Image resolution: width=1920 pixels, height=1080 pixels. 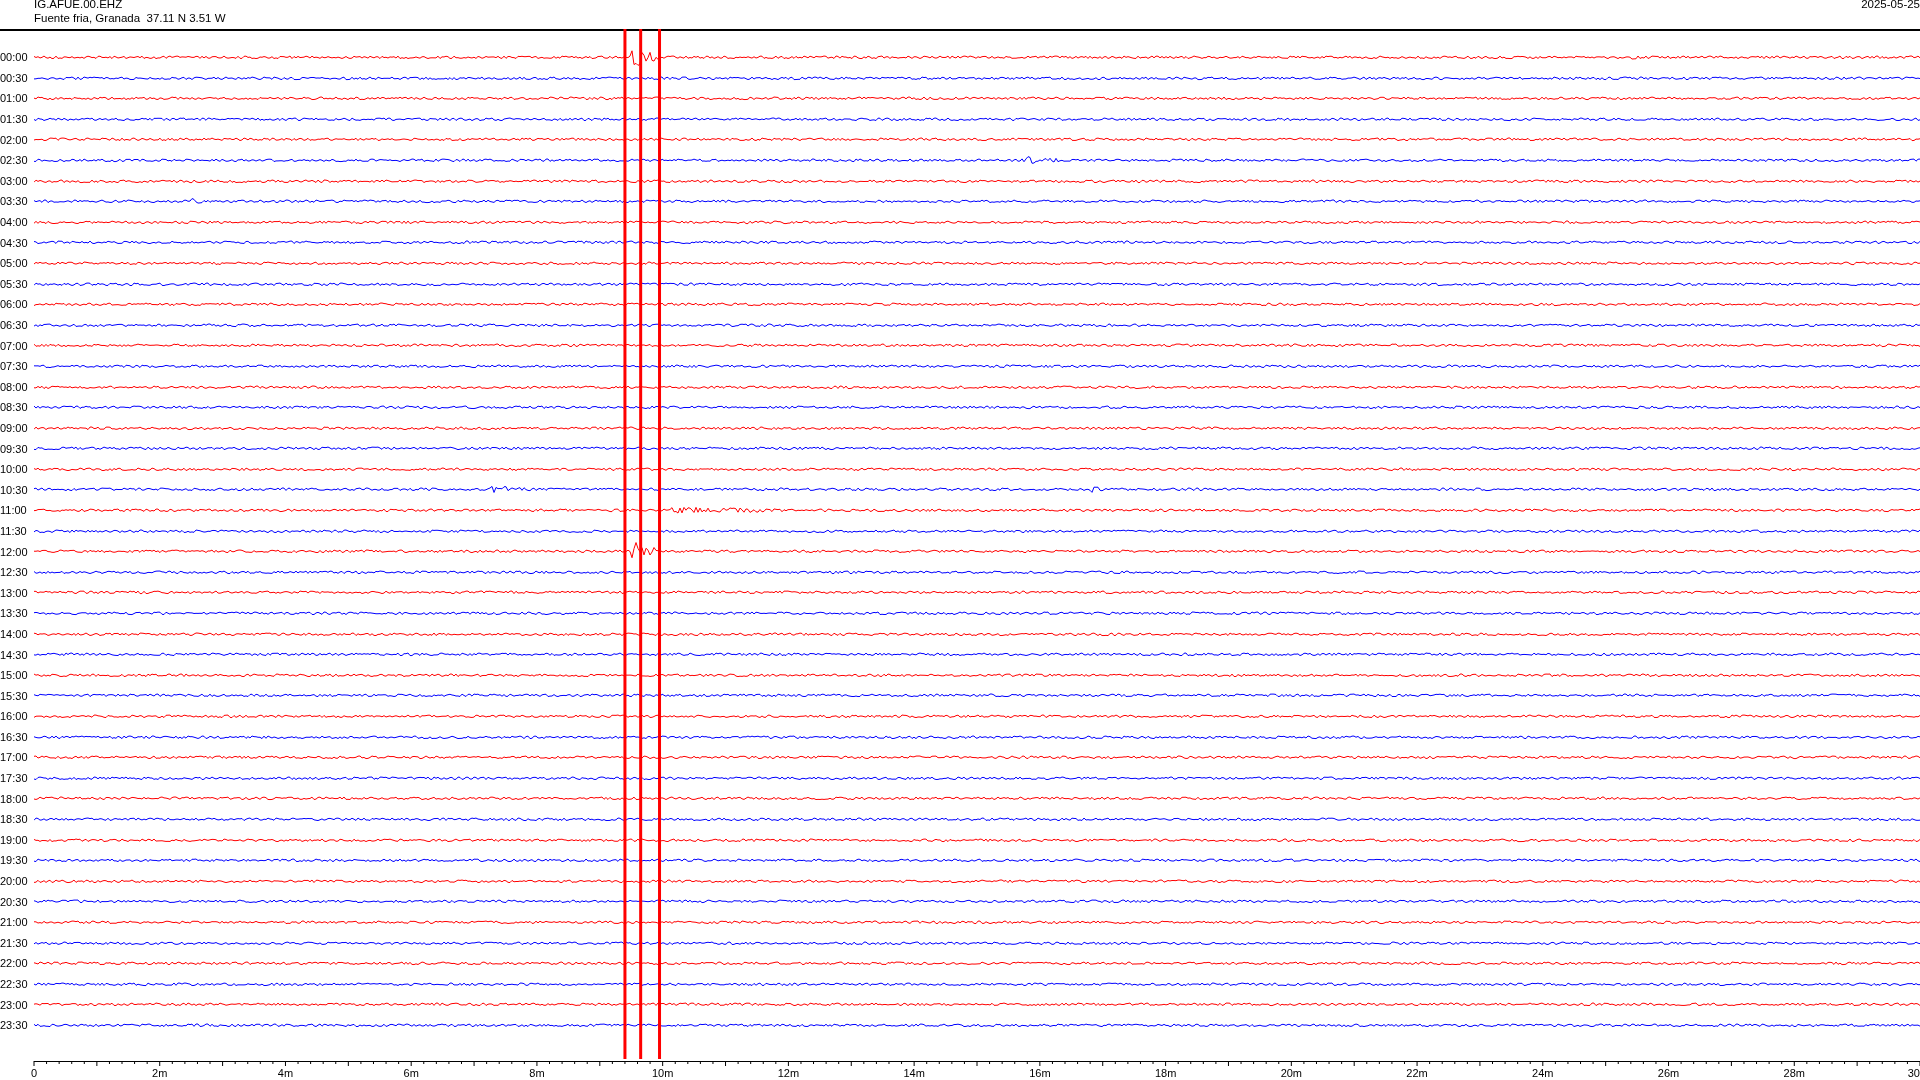 I want to click on time-label: 08:30, so click(x=14, y=407).